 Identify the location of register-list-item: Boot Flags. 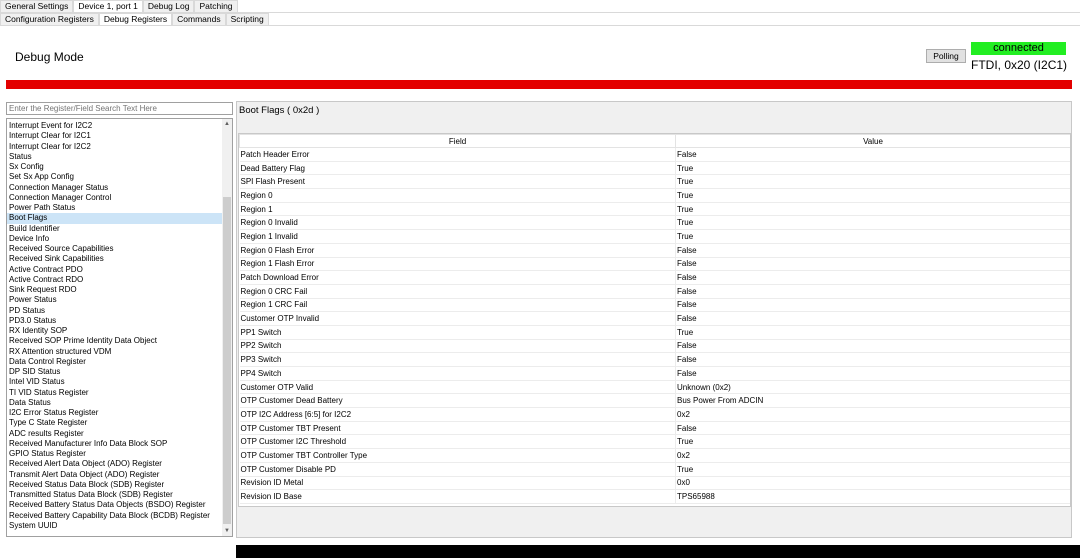
(114, 218).